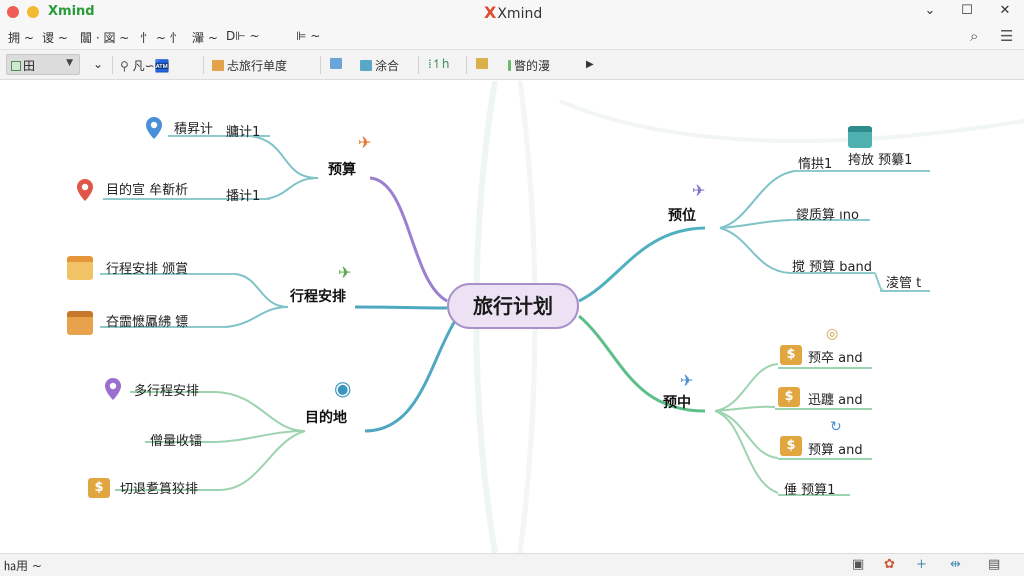 This screenshot has width=1024, height=576. I want to click on toolbar-marker-button: 忐旅行单度, so click(249, 65).